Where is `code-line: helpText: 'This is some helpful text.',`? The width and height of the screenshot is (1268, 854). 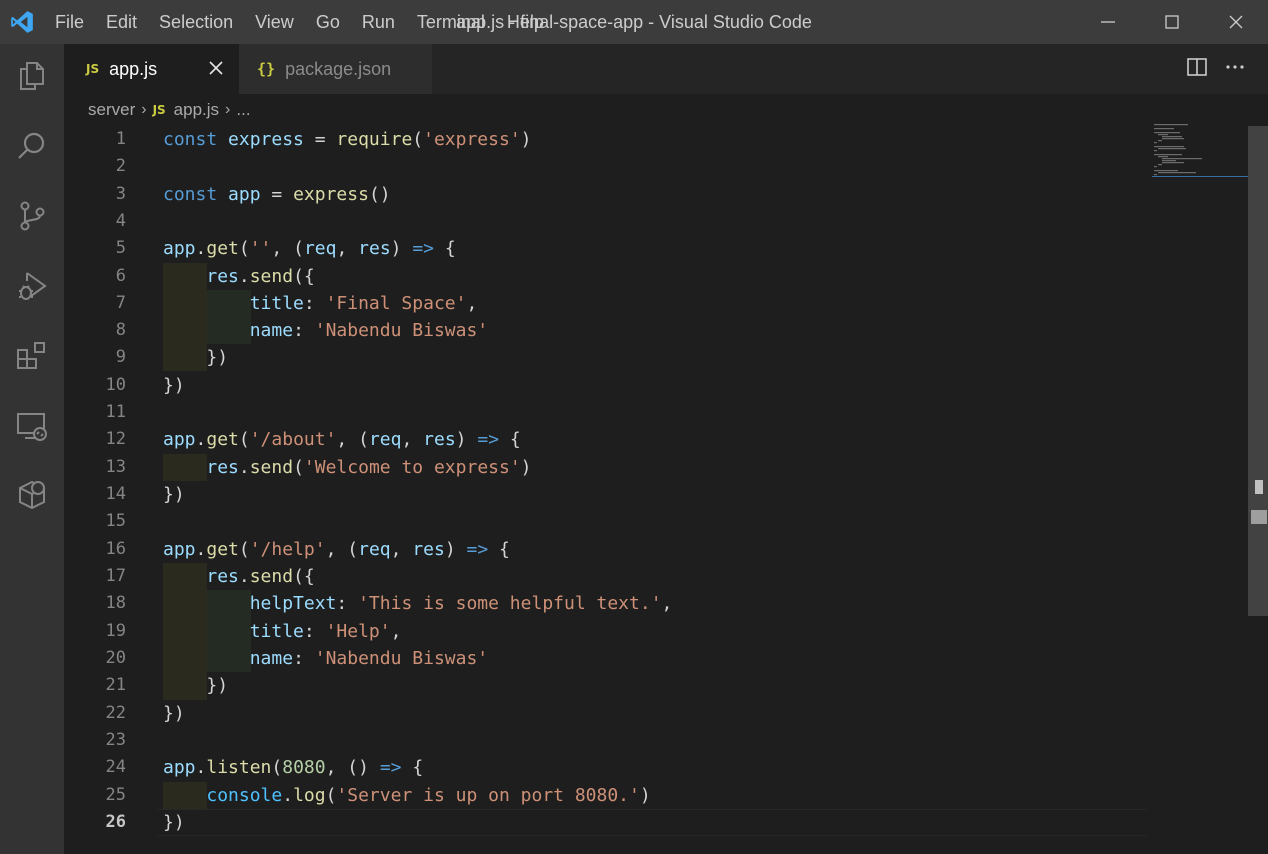
code-line: helpText: 'This is some helpful text.', is located at coordinates (418, 603).